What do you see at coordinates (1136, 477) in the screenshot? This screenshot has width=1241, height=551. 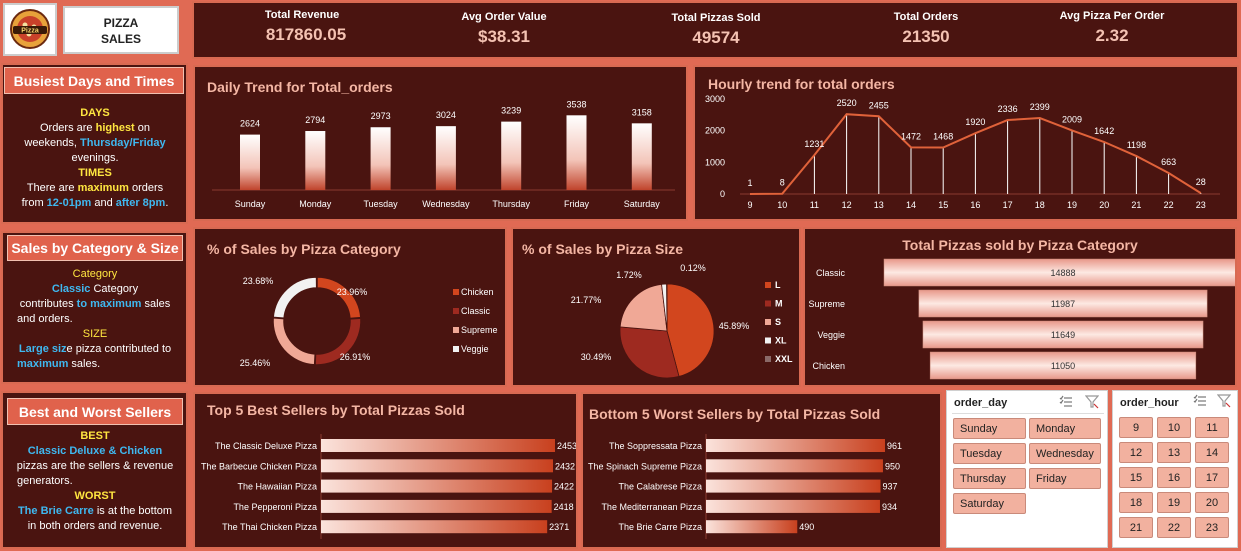 I see `slicer-hour-15: 15` at bounding box center [1136, 477].